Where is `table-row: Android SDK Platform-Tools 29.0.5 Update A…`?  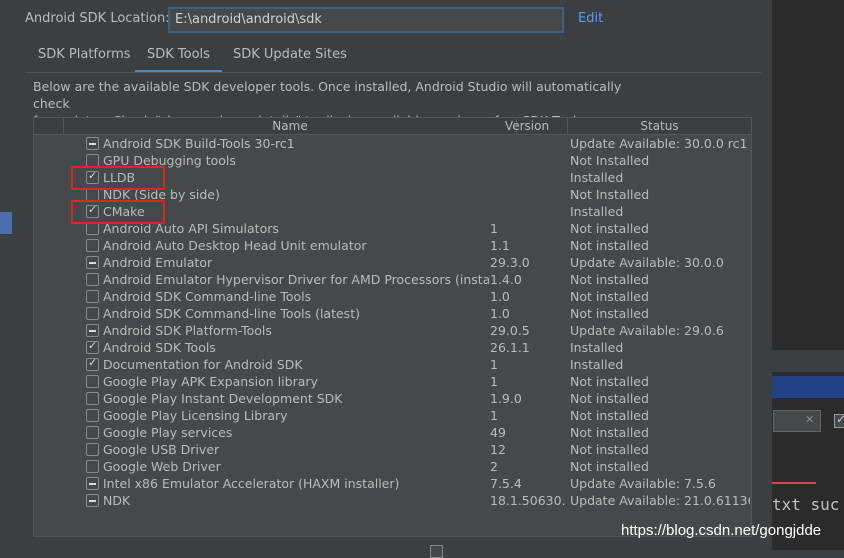 table-row: Android SDK Platform-Tools 29.0.5 Update A… is located at coordinates (392, 330).